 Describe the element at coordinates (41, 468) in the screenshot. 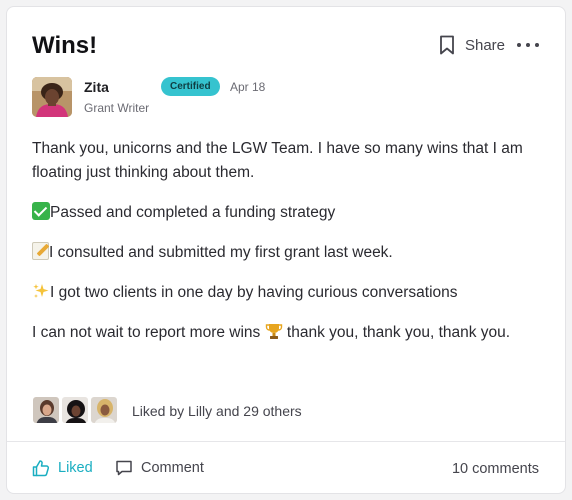

I see `thumbs-up-icon` at that location.